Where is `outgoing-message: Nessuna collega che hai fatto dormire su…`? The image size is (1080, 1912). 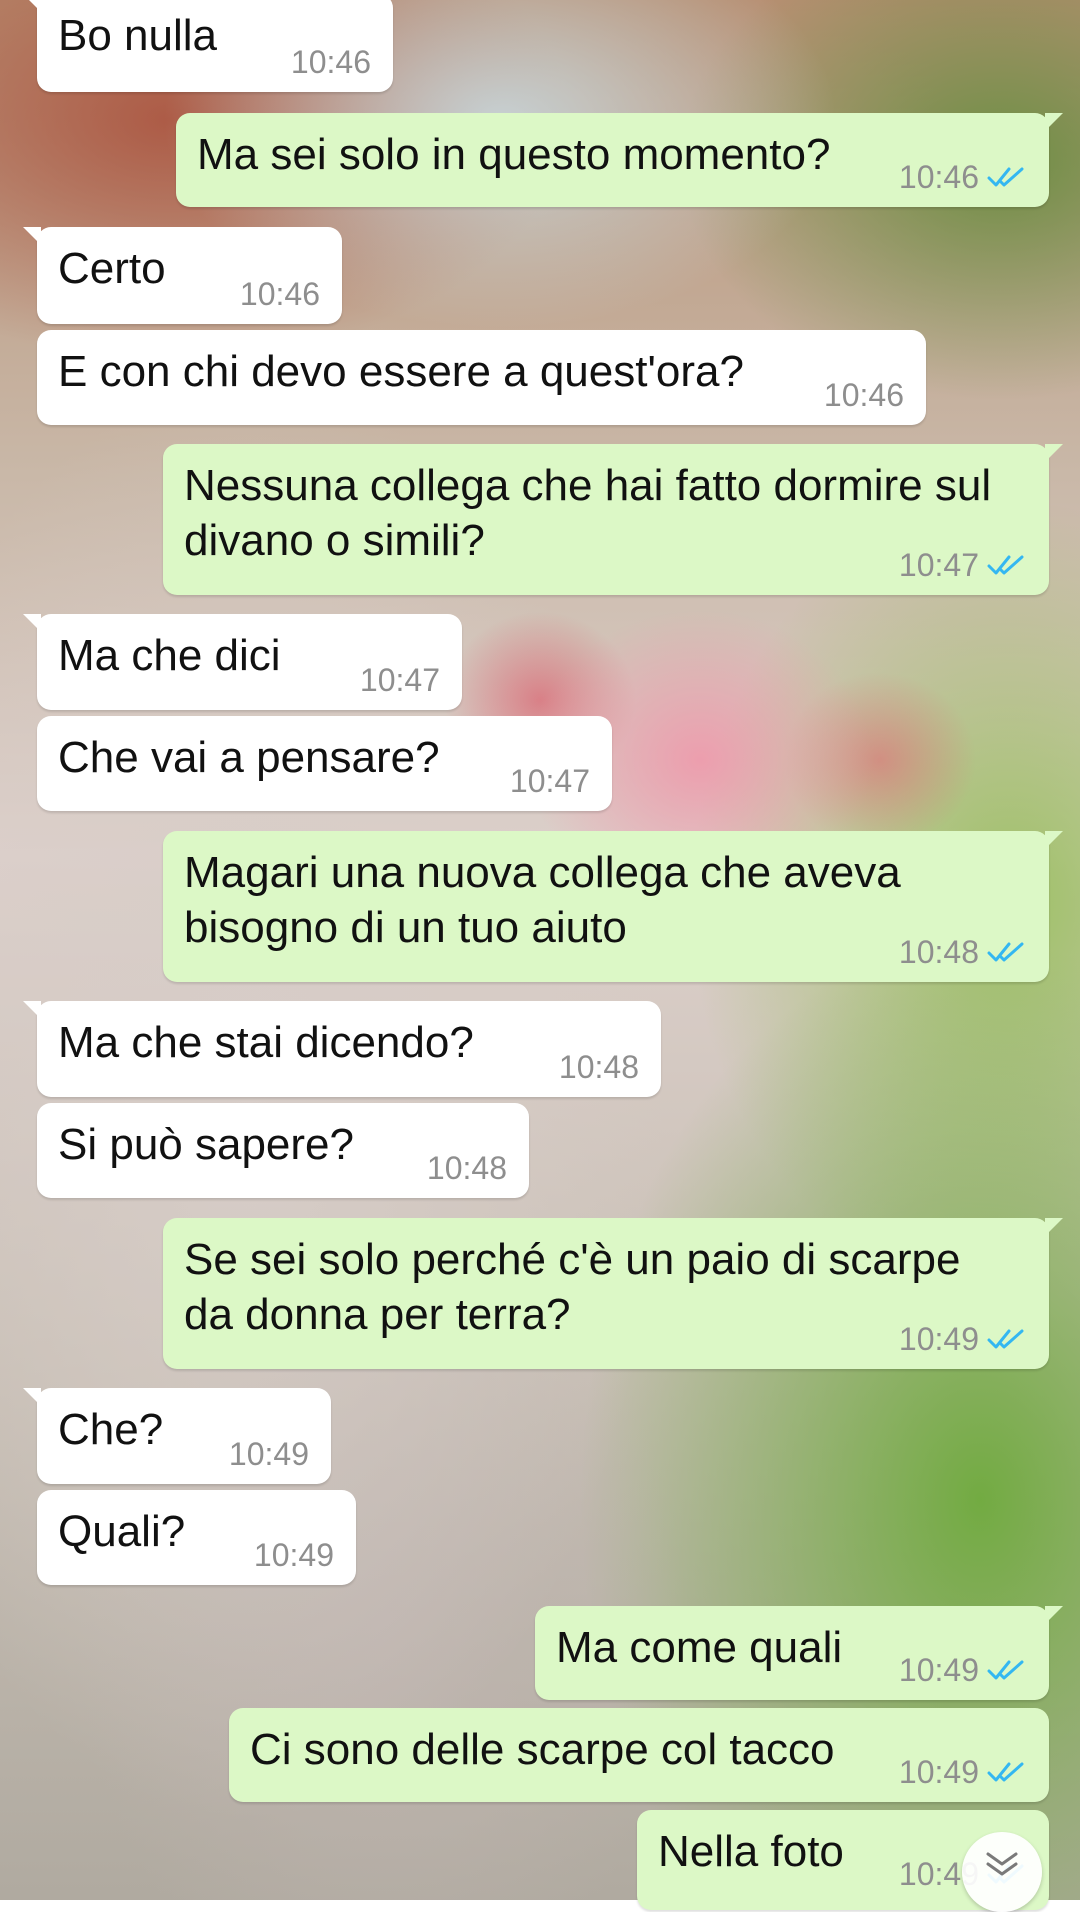 outgoing-message: Nessuna collega che hai fatto dormire su… is located at coordinates (613, 519).